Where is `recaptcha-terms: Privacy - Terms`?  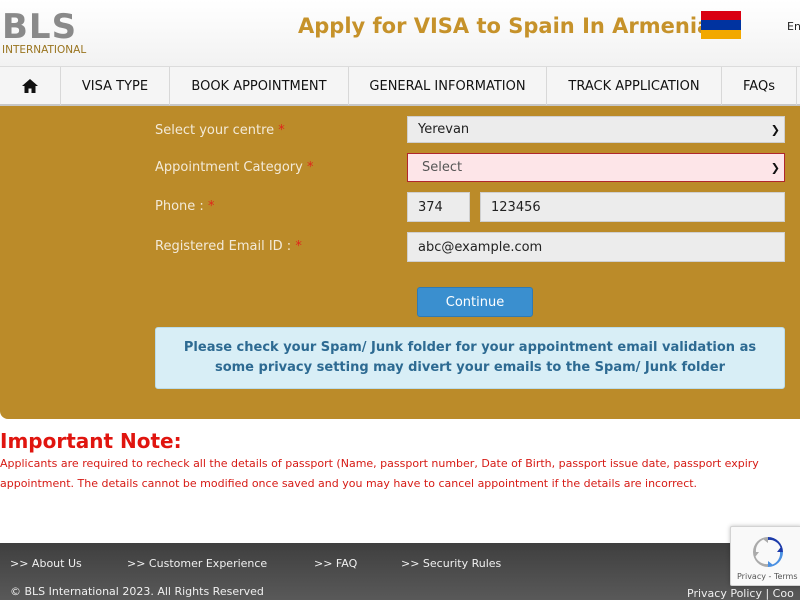 recaptcha-terms: Privacy - Terms is located at coordinates (767, 576).